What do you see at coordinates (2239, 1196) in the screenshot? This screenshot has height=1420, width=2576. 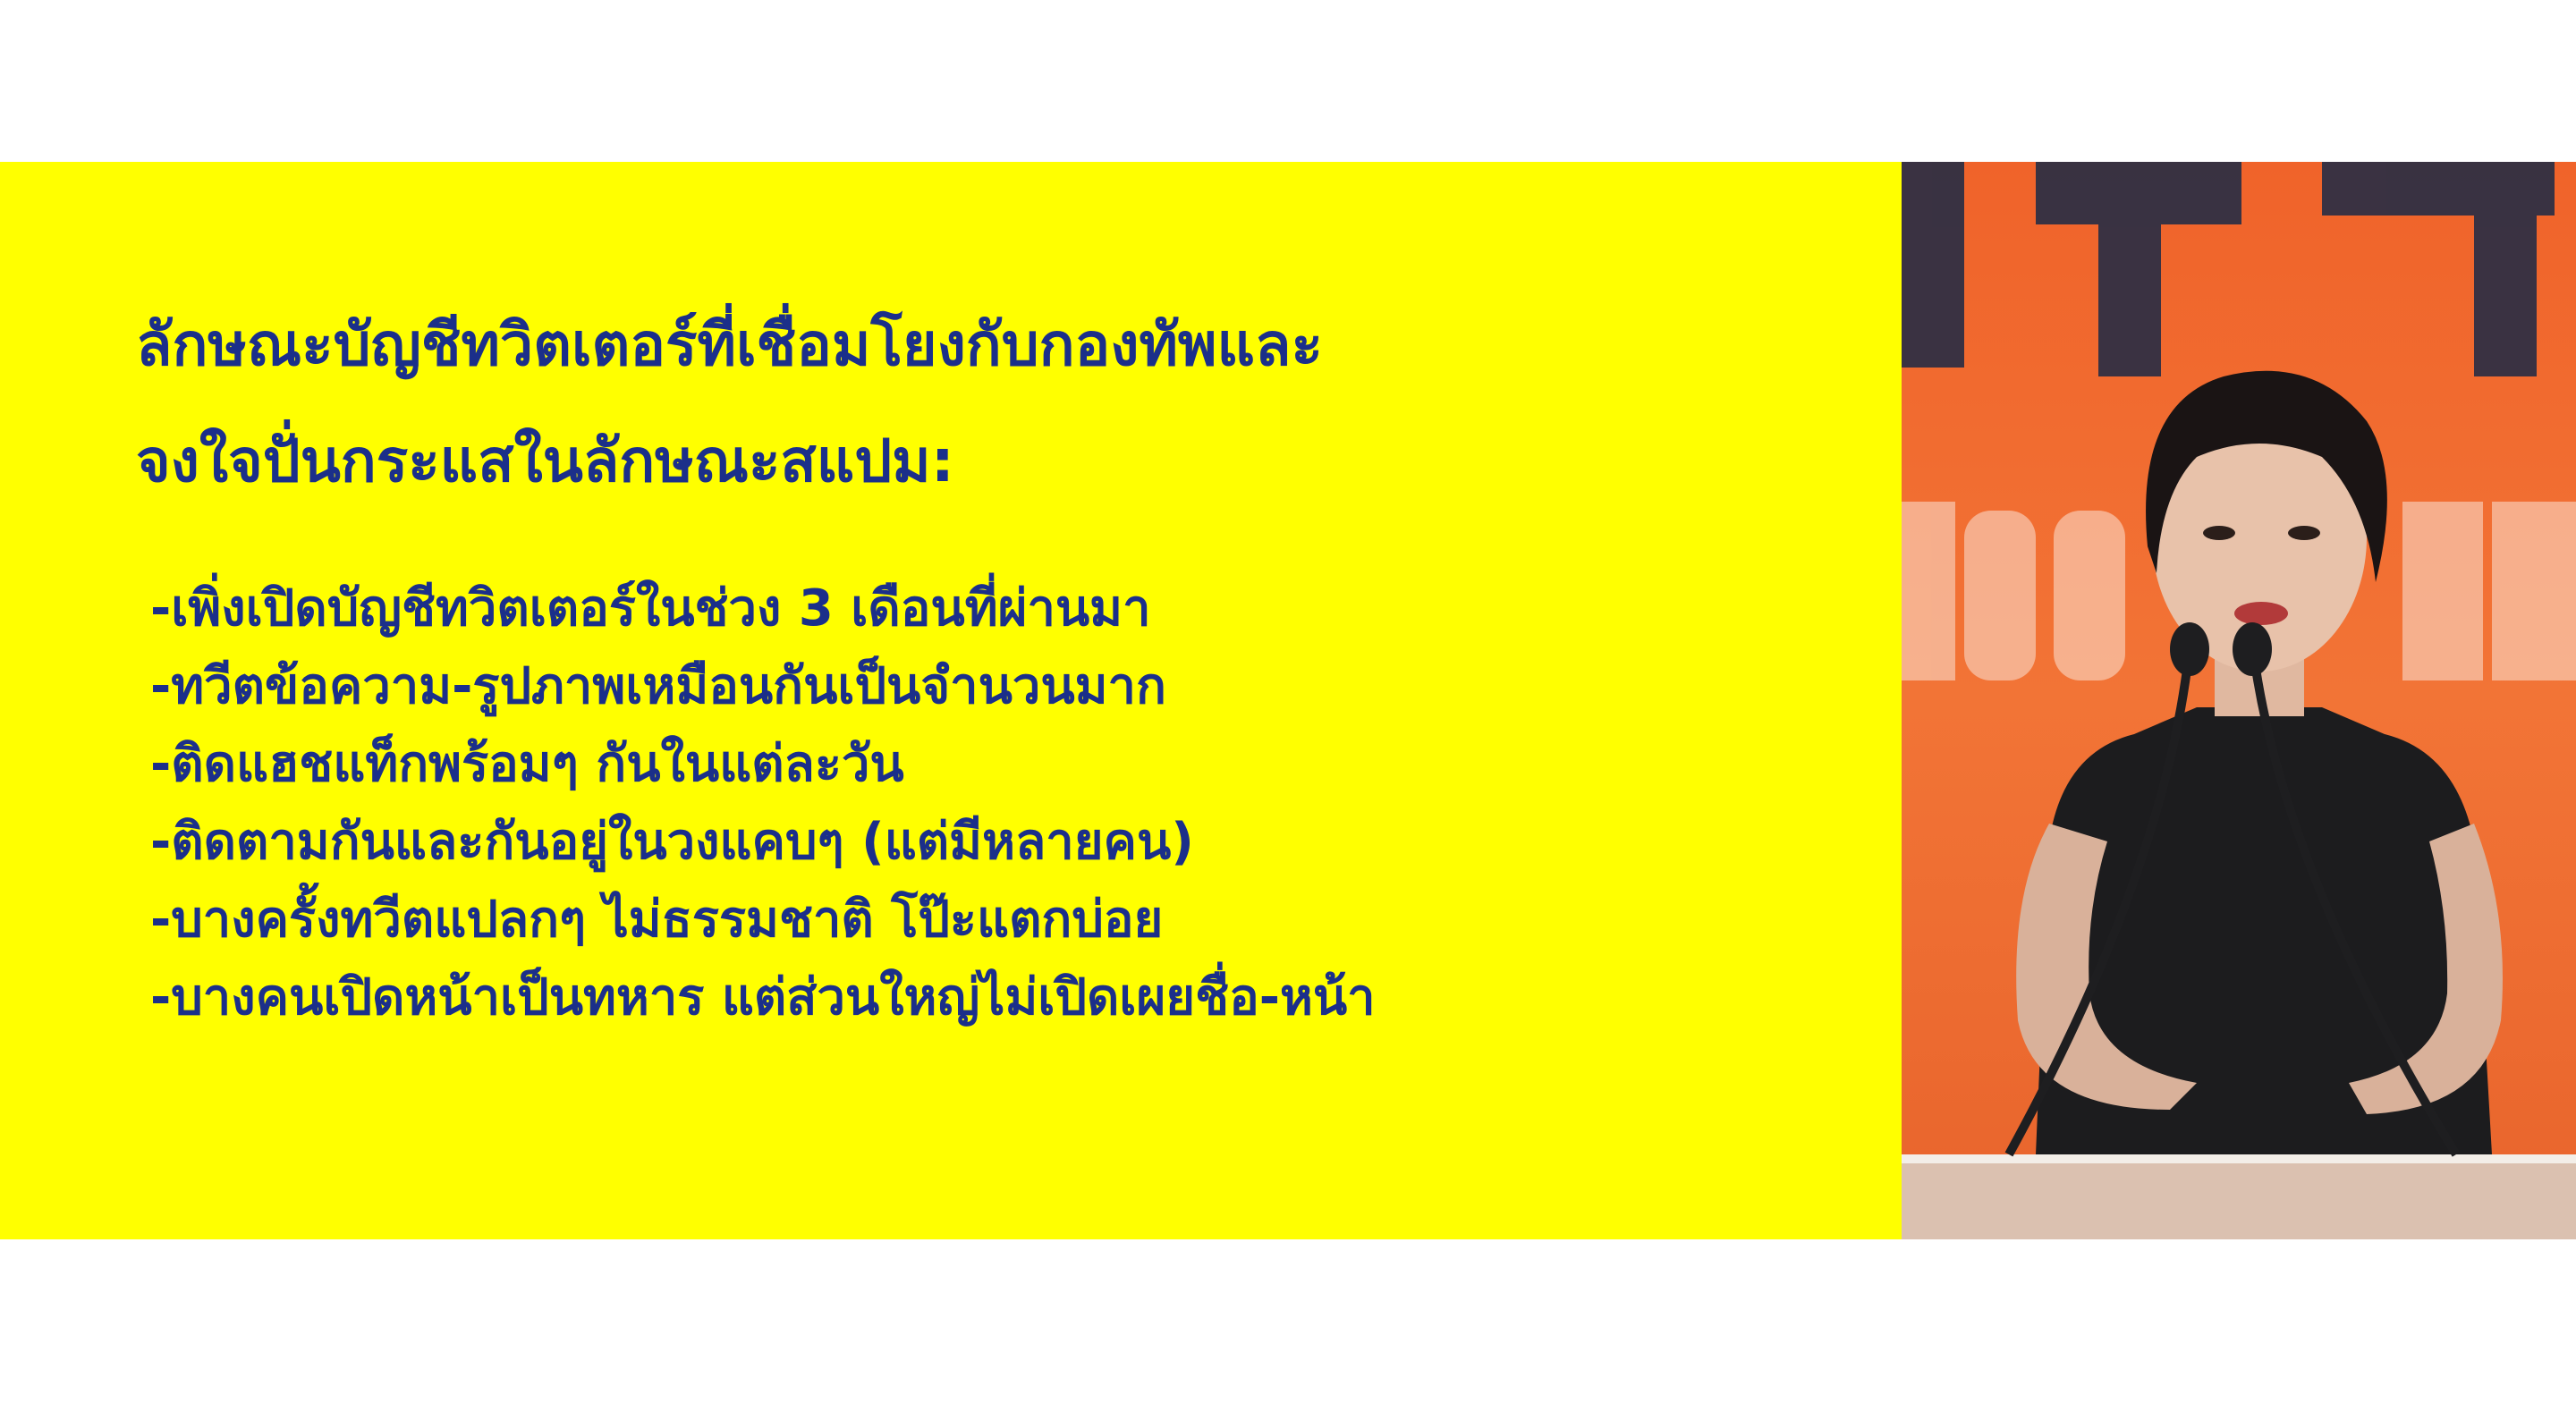 I see `podium` at bounding box center [2239, 1196].